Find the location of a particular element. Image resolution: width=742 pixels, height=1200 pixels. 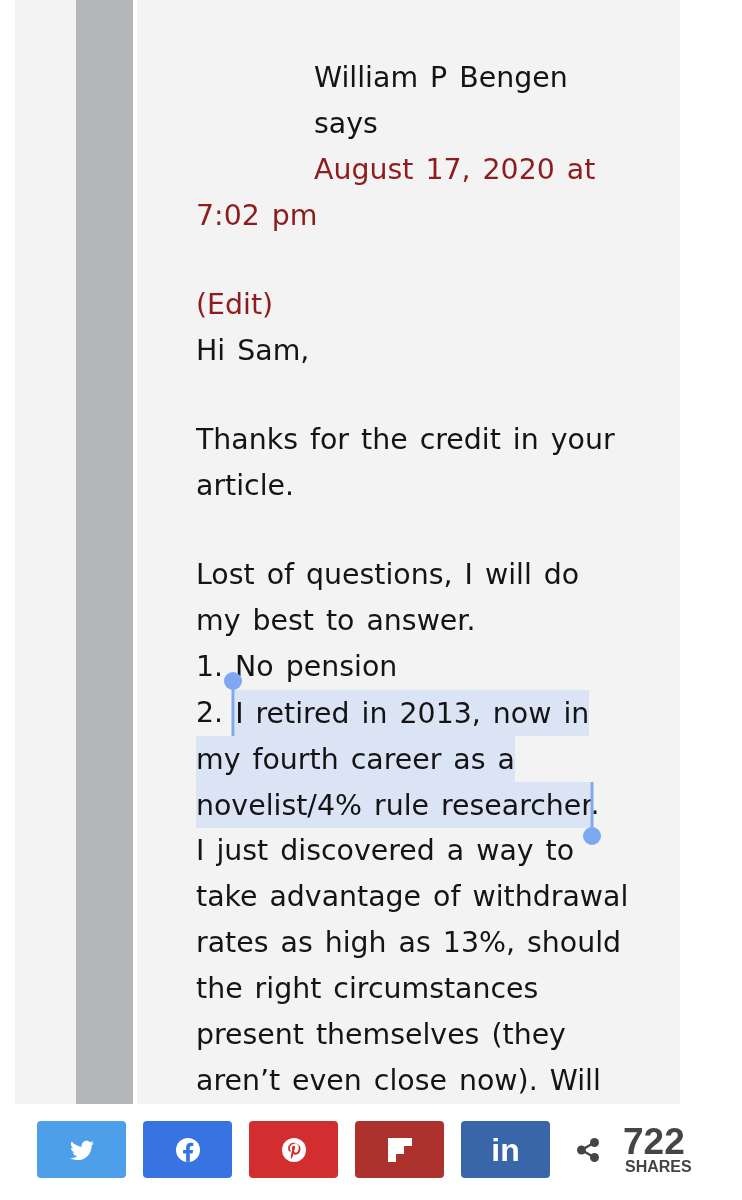

p-circle-icon is located at coordinates (293, 1149).